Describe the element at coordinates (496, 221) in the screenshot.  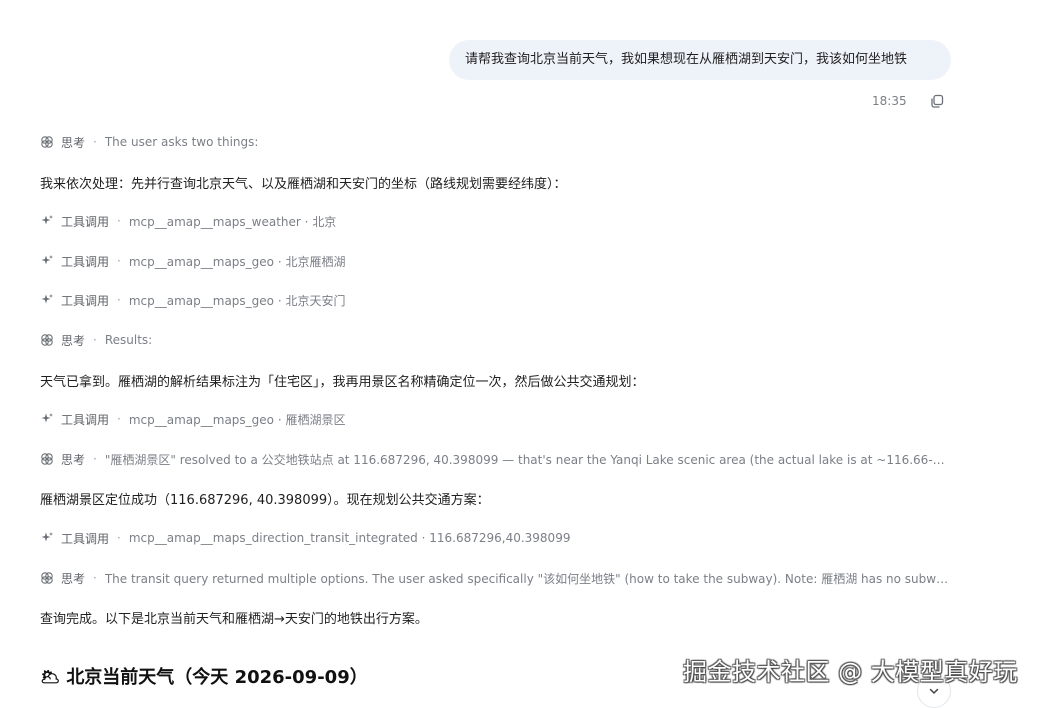
I see `tool-call-step: 工具调用 · mcp__amap__maps_weather · 北京` at that location.